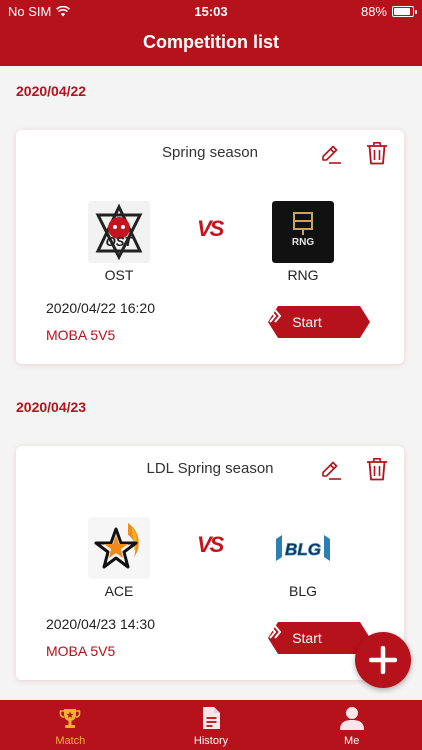  I want to click on app-header: No SIM 15:03 88% Competition list, so click(211, 33).